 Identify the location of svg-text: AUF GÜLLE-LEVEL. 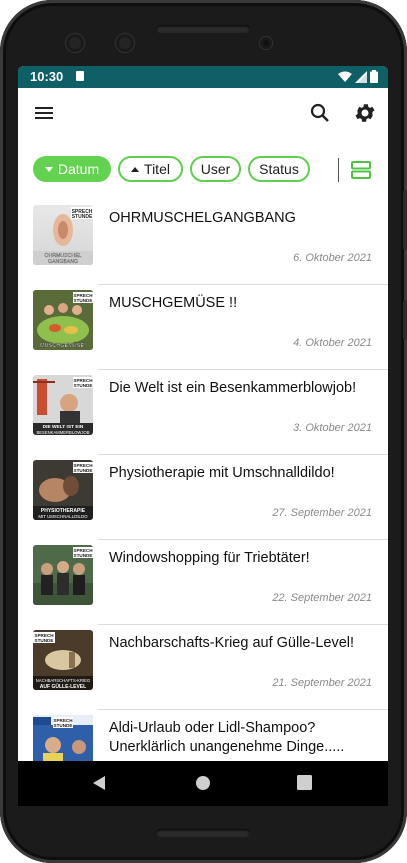
(63, 686).